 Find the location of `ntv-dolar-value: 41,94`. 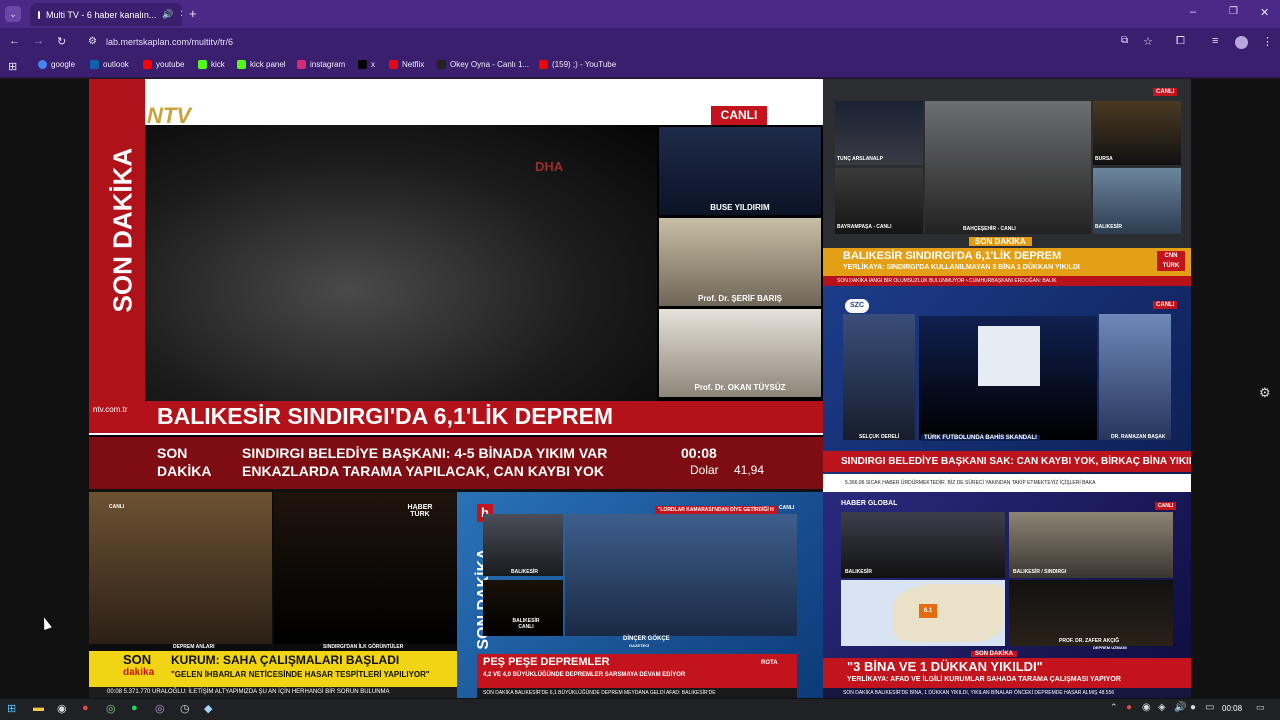

ntv-dolar-value: 41,94 is located at coordinates (749, 470).